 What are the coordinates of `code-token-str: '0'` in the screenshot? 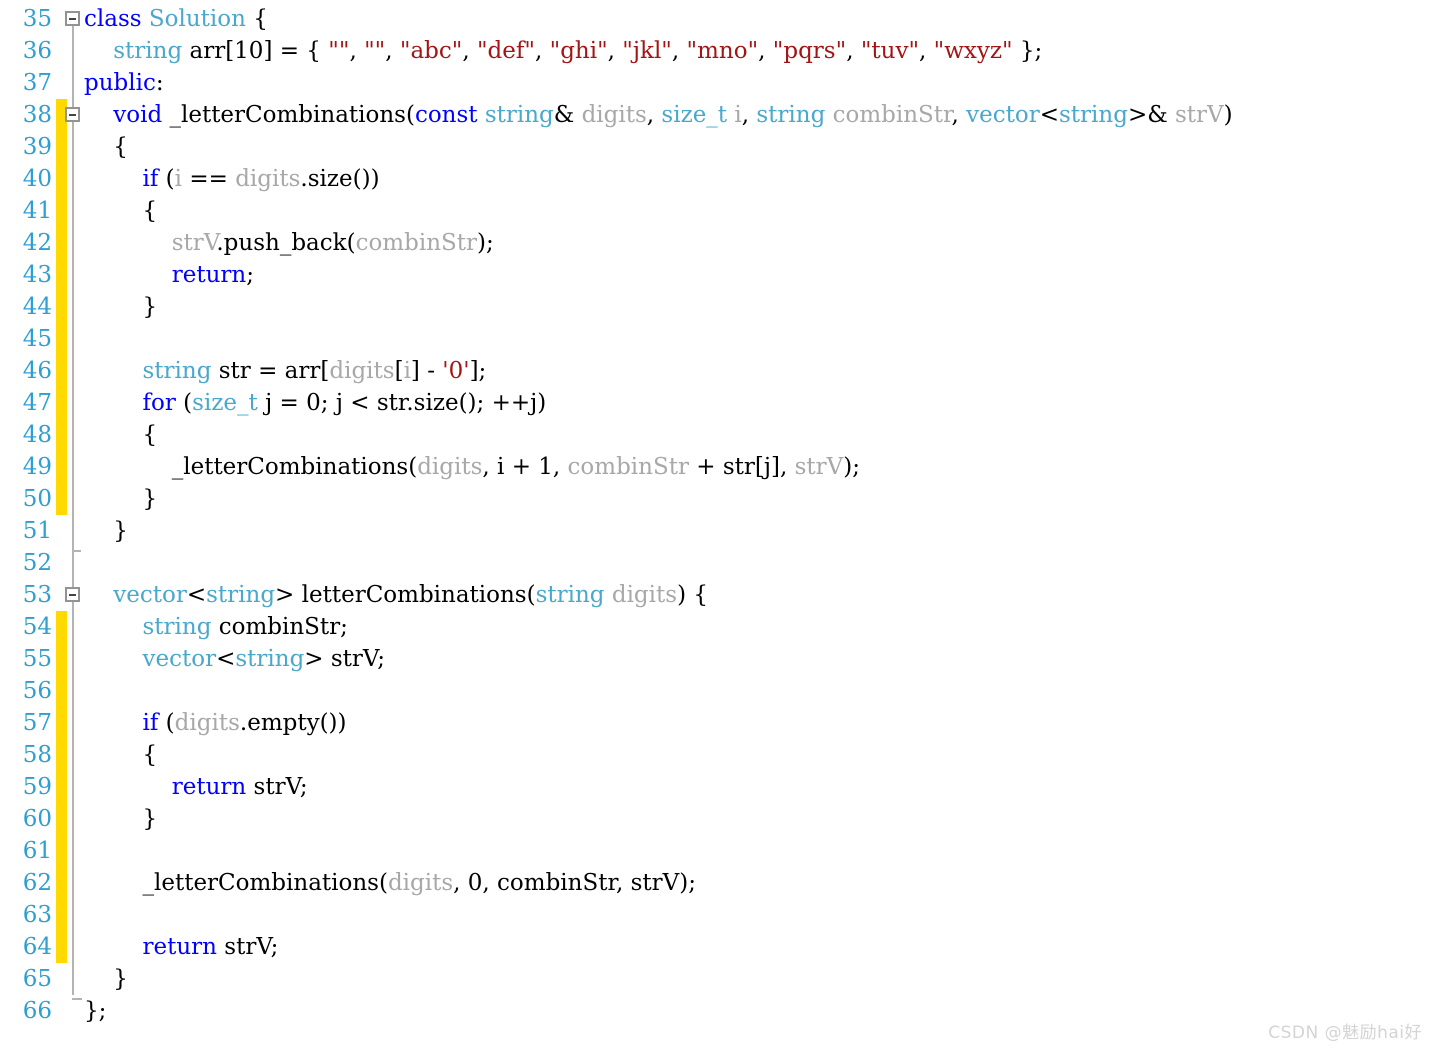 It's located at (456, 371).